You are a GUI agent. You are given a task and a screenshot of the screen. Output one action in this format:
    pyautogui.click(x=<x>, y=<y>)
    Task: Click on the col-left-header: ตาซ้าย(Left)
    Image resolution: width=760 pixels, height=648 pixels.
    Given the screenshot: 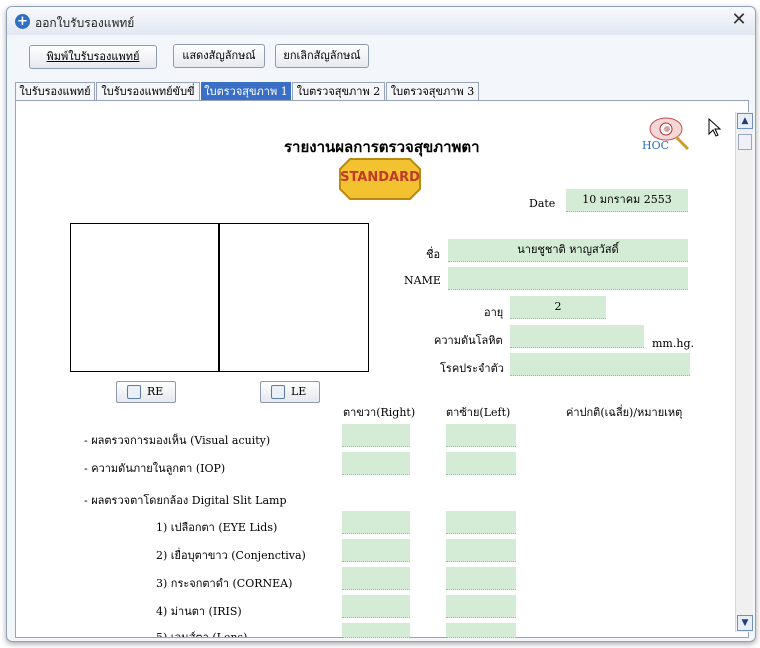 What is the action you would take?
    pyautogui.click(x=478, y=412)
    